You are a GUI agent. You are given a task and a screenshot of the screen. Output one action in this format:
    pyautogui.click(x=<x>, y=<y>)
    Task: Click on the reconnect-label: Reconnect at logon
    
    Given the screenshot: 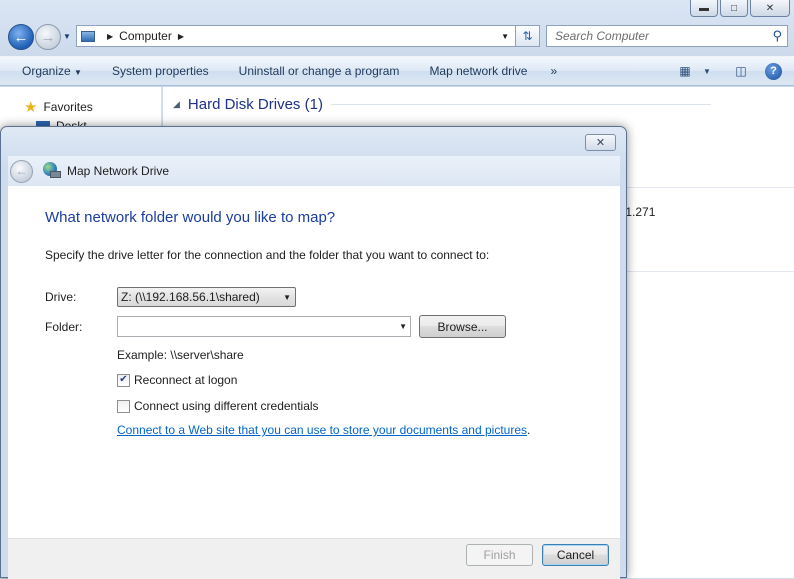 What is the action you would take?
    pyautogui.click(x=185, y=380)
    